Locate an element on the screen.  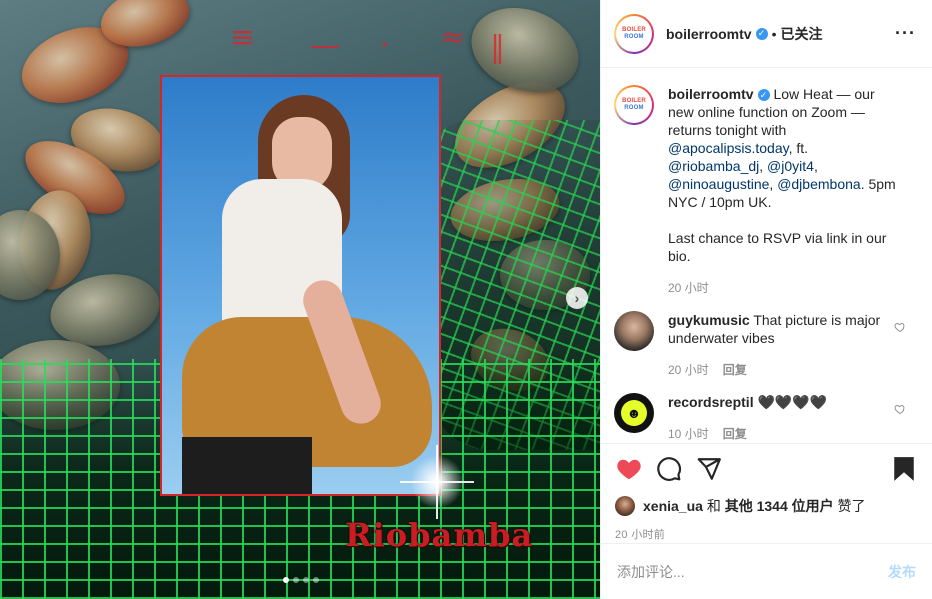
comment-text: 🖤🖤🖤🖤 is located at coordinates (792, 402).